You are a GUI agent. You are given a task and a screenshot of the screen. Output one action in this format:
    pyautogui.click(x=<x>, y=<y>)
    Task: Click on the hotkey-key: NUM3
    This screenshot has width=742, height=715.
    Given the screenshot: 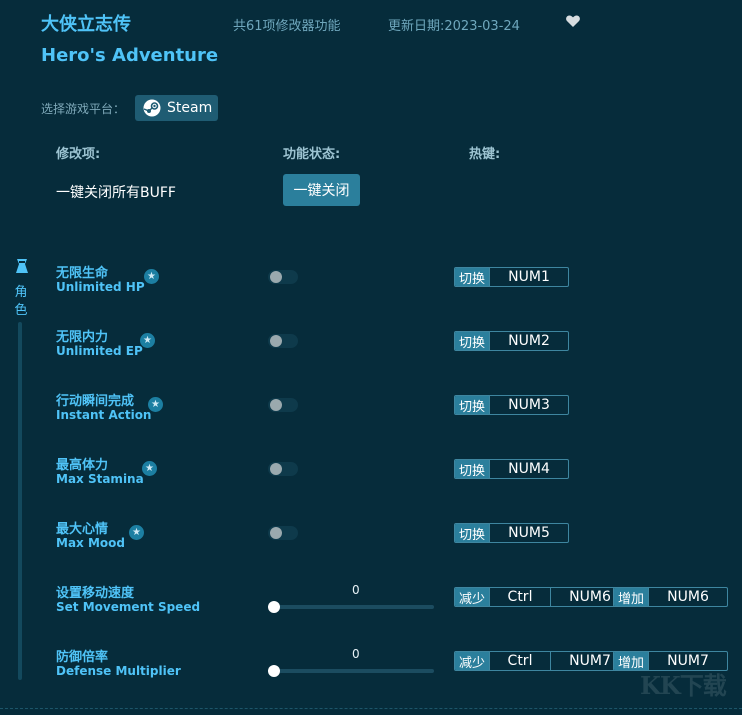 What is the action you would take?
    pyautogui.click(x=528, y=405)
    